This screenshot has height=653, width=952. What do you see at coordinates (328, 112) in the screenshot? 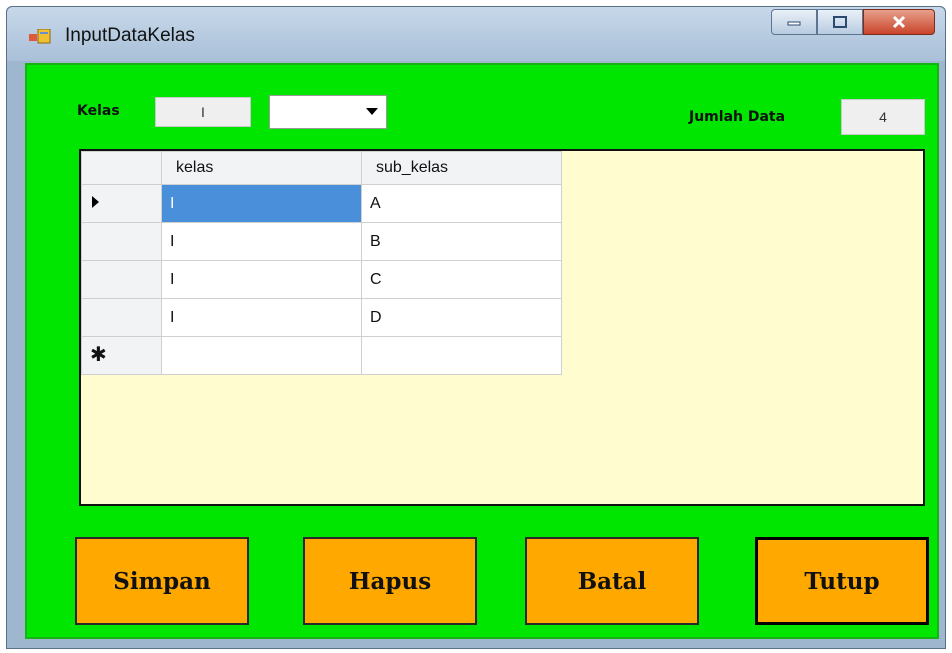
I see `sub-kelas-combobox` at bounding box center [328, 112].